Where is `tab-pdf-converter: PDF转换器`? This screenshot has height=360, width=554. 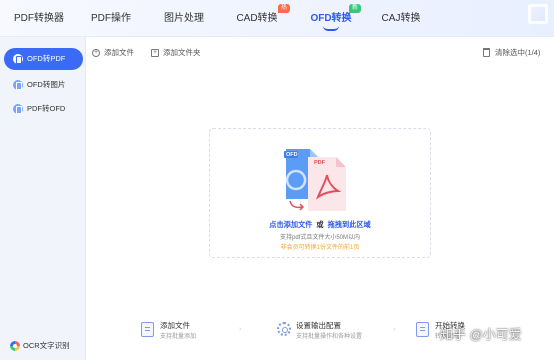 tab-pdf-converter: PDF转换器 is located at coordinates (39, 18).